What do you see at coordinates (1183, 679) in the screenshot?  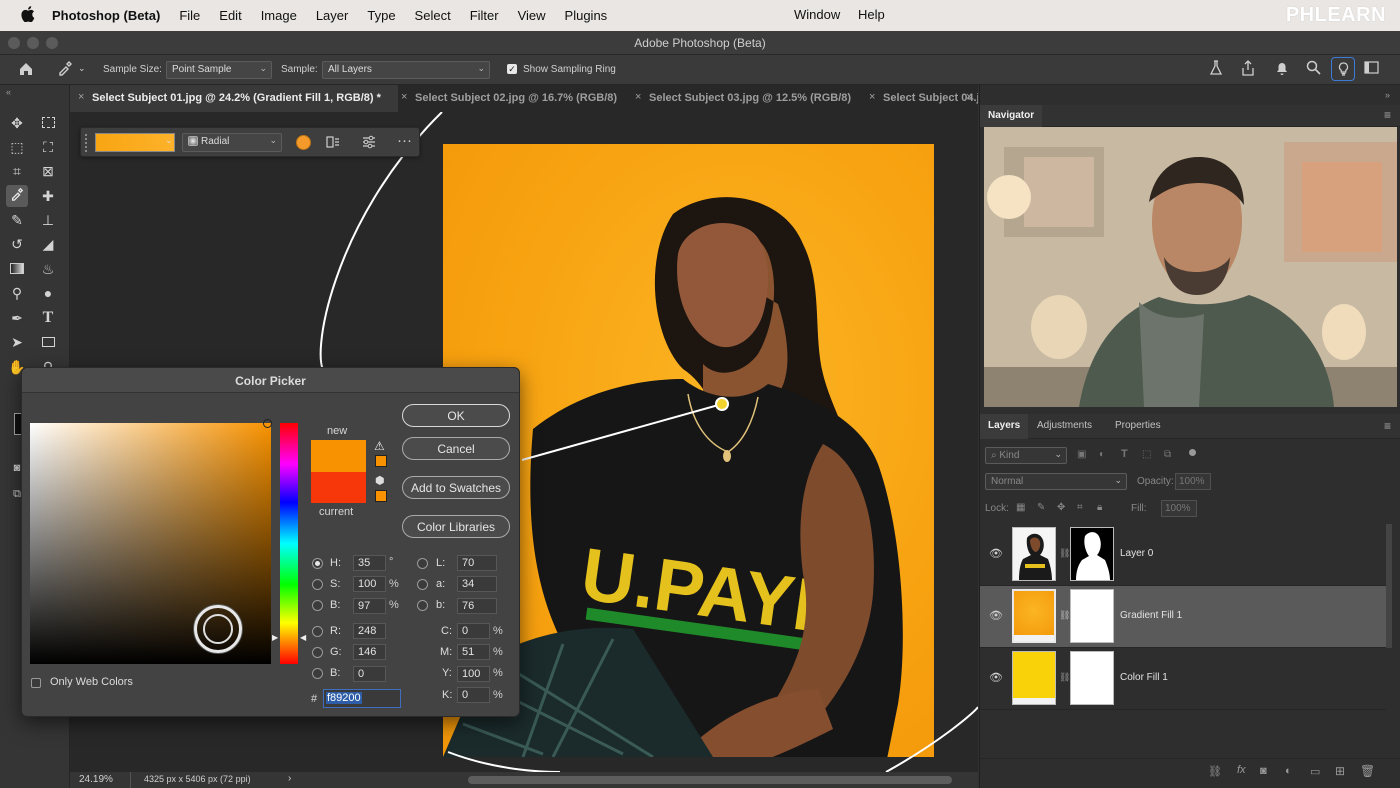 I see `layer-row-color-fill-1: 👁︎ ⛓︎ Color Fill 1` at bounding box center [1183, 679].